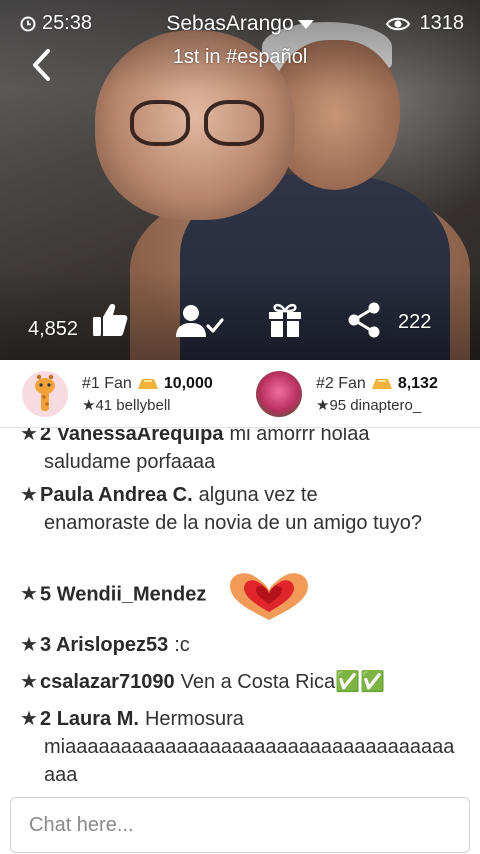 Image resolution: width=480 pixels, height=854 pixels. I want to click on fan-rank: #2 Fan, so click(341, 383).